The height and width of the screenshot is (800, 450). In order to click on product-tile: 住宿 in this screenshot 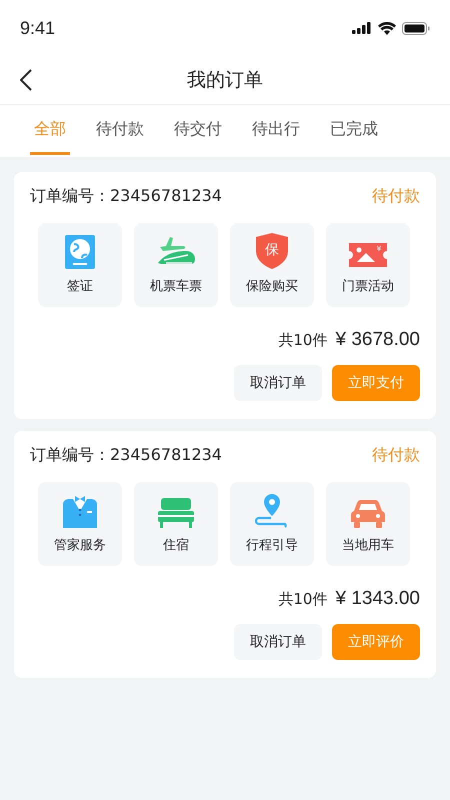, I will do `click(176, 524)`.